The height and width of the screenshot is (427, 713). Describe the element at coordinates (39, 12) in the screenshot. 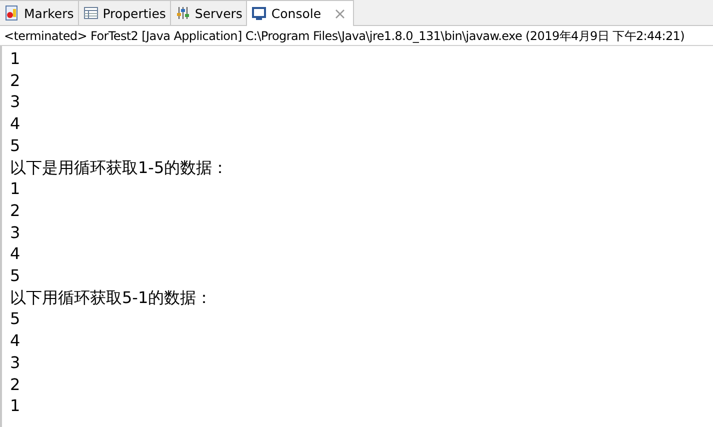

I see `view-tab: Markers` at that location.